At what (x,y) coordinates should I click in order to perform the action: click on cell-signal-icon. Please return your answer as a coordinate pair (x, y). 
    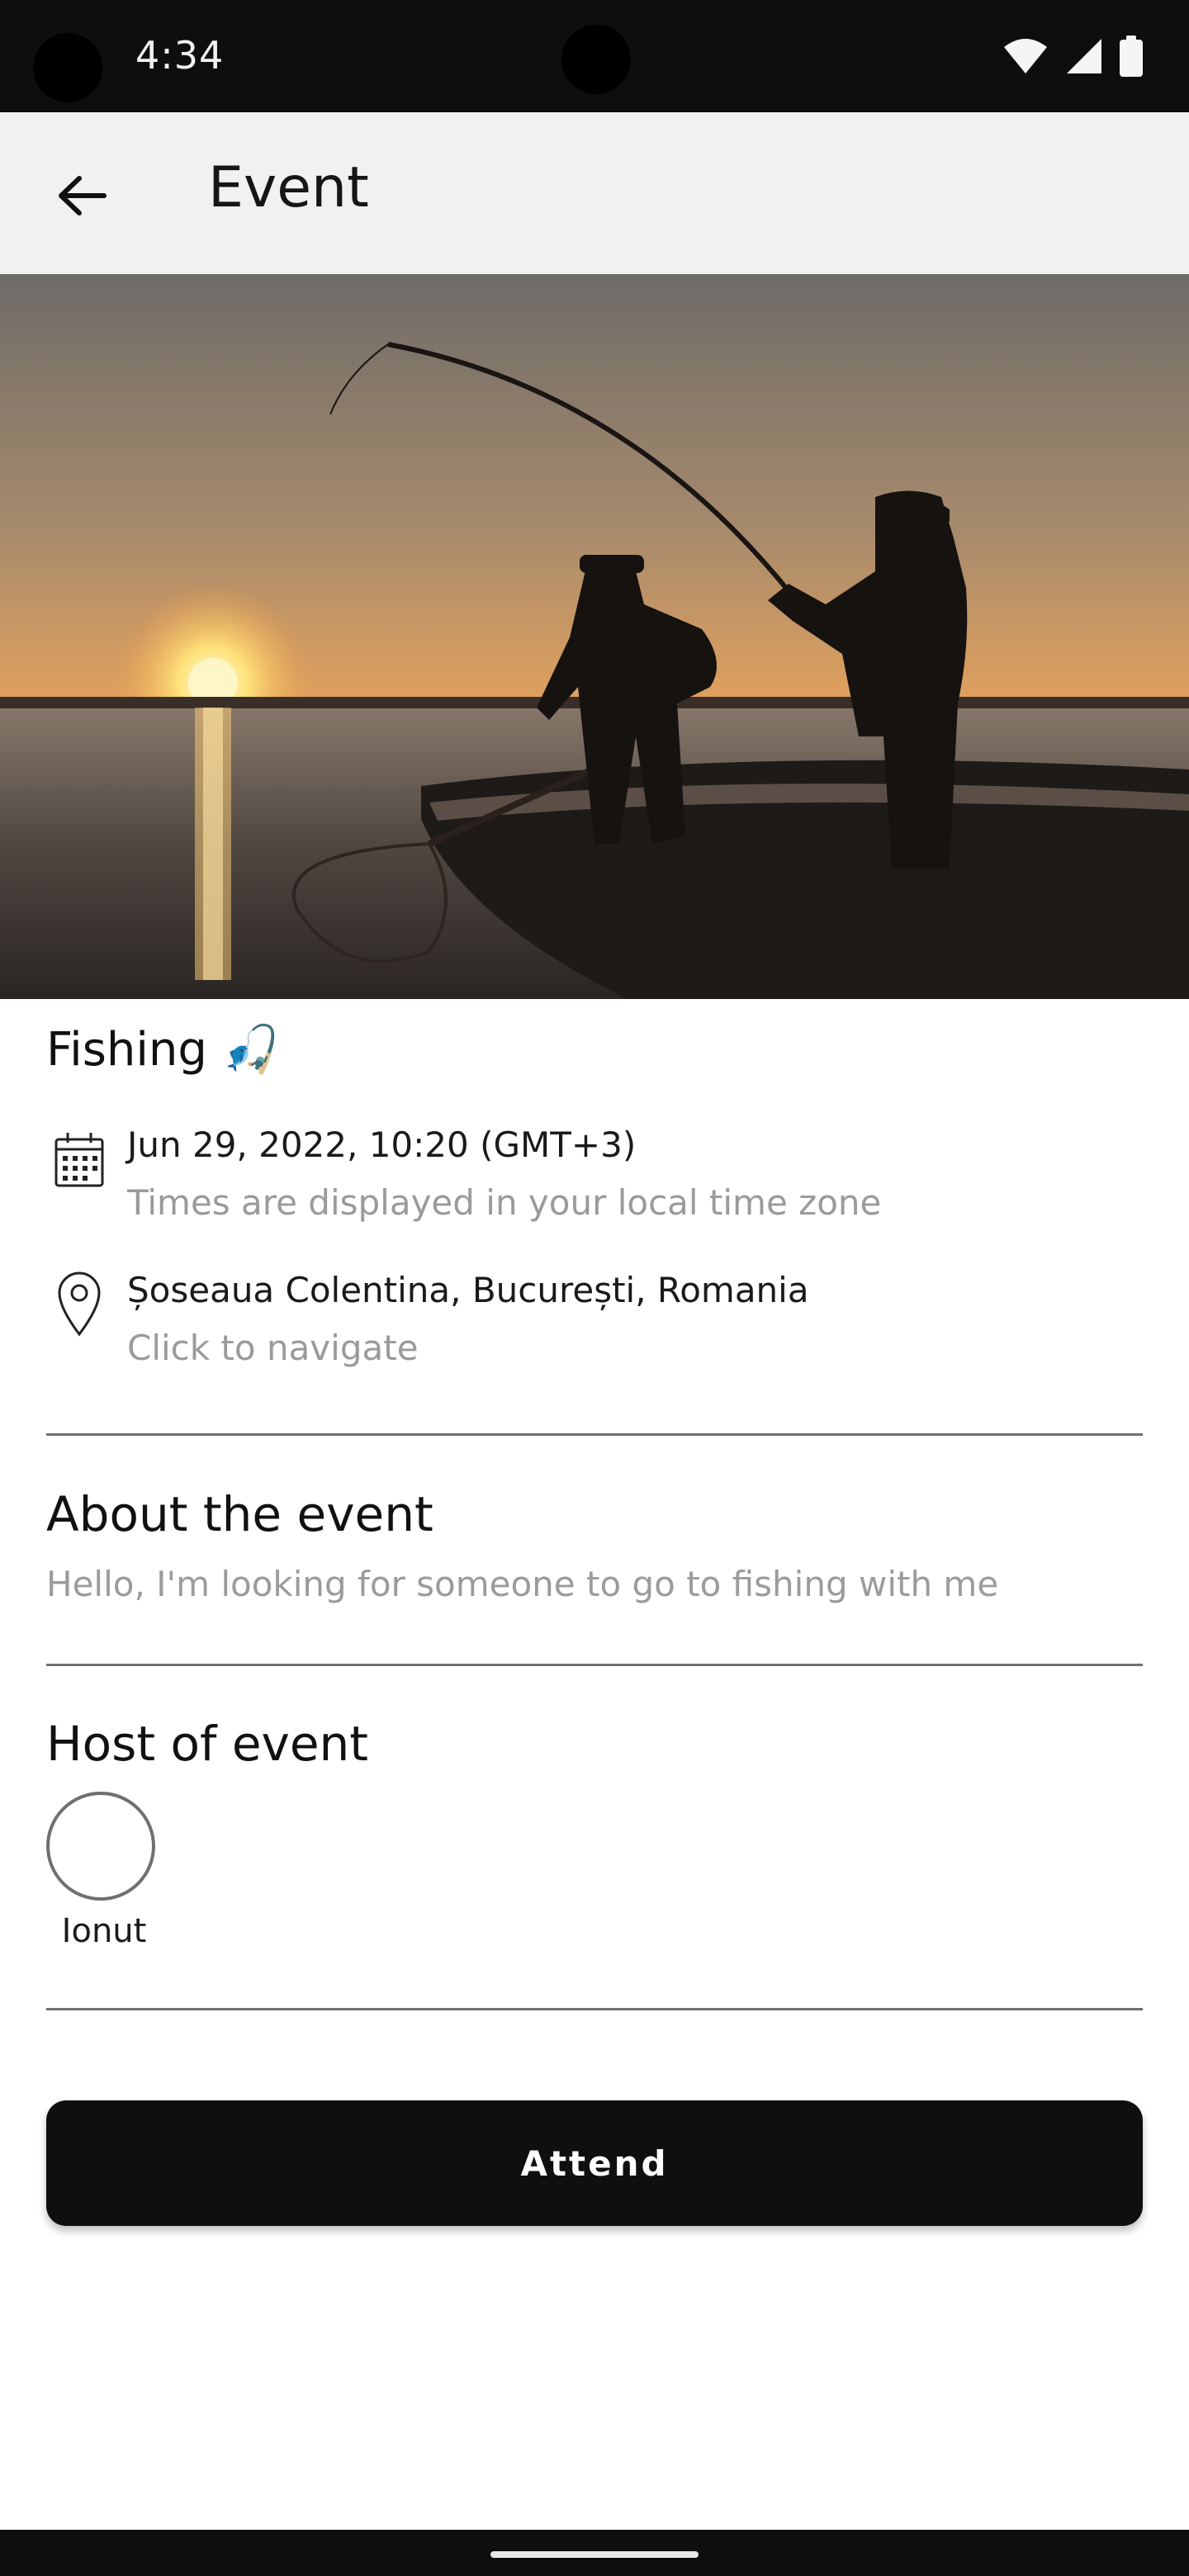
    Looking at the image, I should click on (1084, 56).